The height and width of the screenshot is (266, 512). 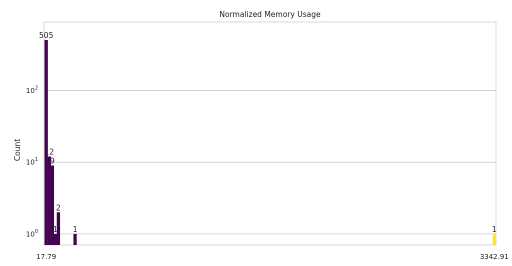 I want to click on y-tick-label-1: 101, so click(x=32, y=162).